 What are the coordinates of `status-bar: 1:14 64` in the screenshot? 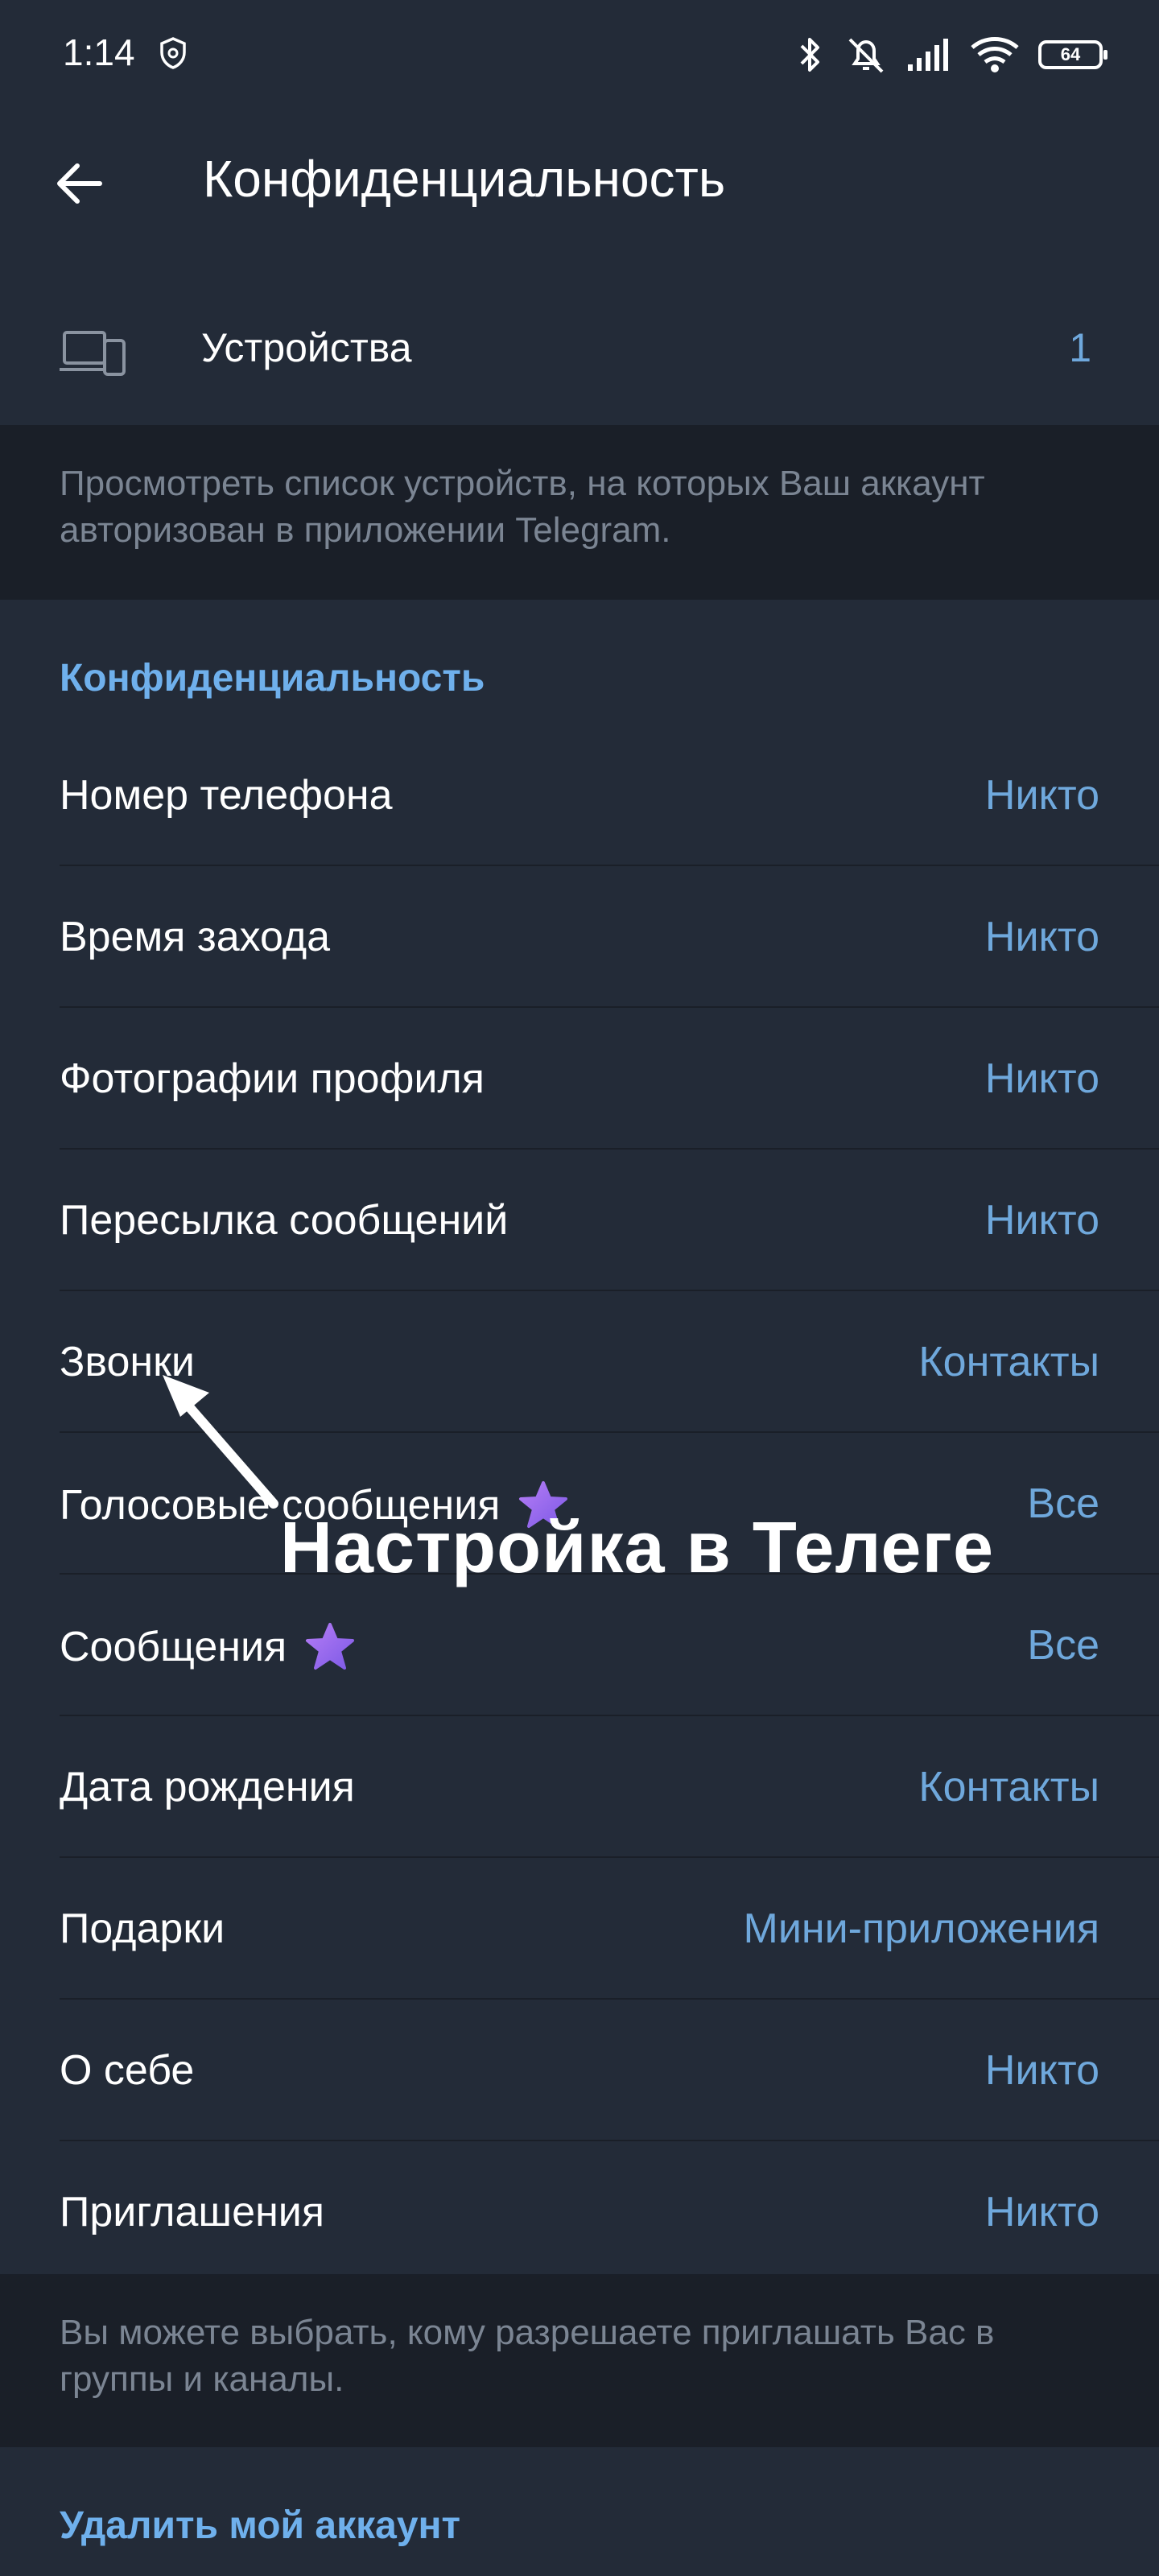 It's located at (579, 56).